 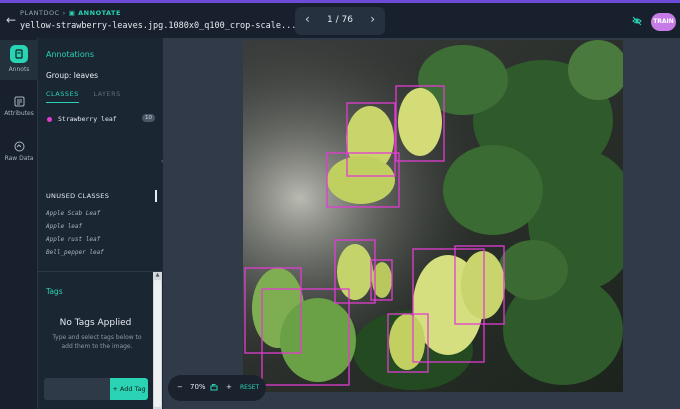 I want to click on rail-raw-data: Raw Data, so click(x=19, y=151).